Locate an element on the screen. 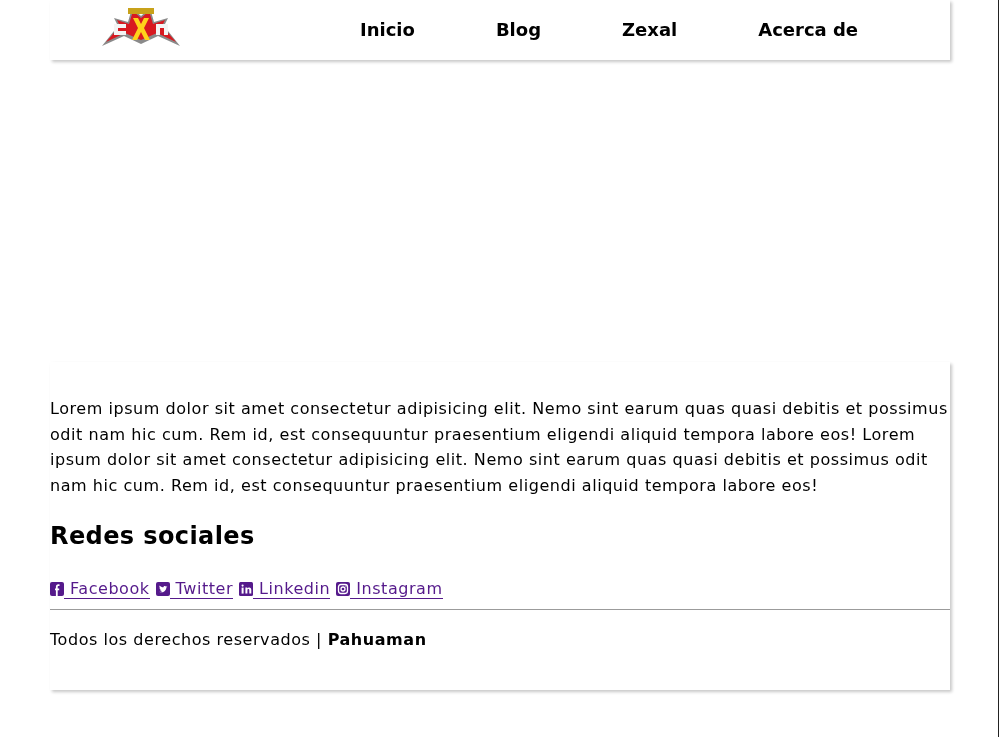 This screenshot has width=1002, height=737. social-link: Twitter is located at coordinates (194, 589).